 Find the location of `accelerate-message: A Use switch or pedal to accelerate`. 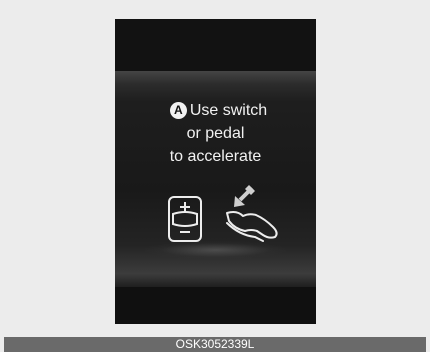

accelerate-message: A Use switch or pedal to accelerate is located at coordinates (215, 133).